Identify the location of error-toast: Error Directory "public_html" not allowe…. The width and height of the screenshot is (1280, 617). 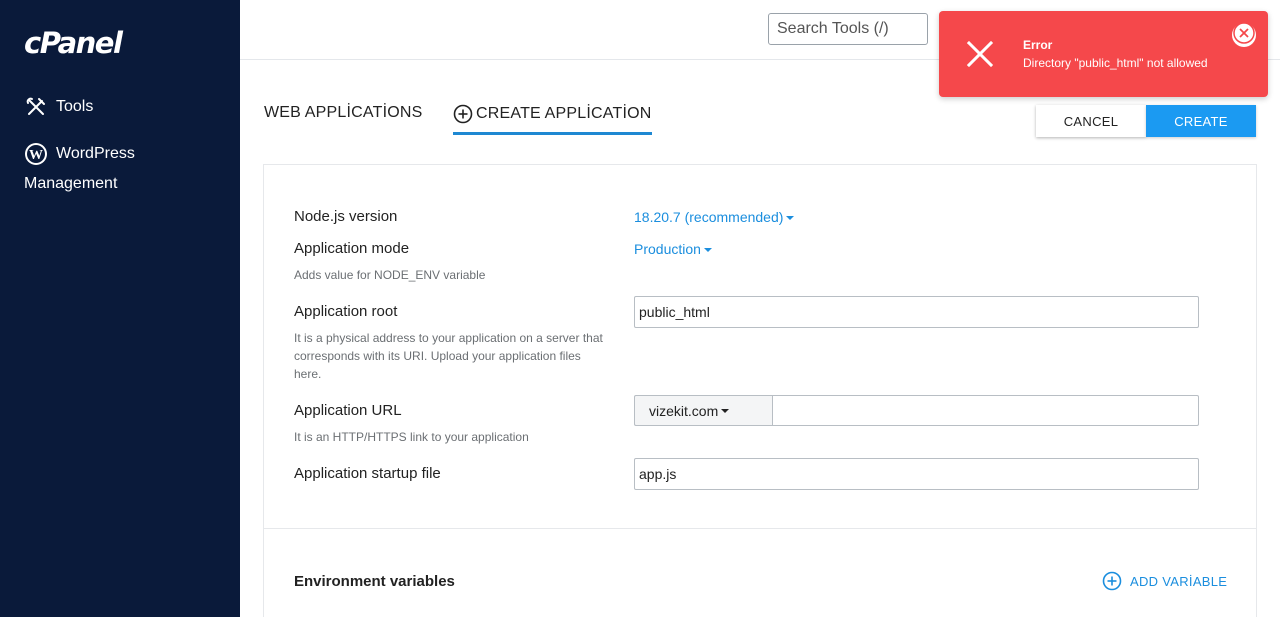
(1103, 54).